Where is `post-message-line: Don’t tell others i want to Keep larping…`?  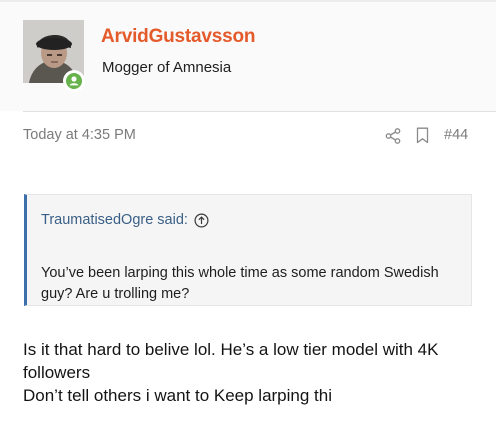
post-message-line: Don’t tell others i want to Keep larping… is located at coordinates (178, 395).